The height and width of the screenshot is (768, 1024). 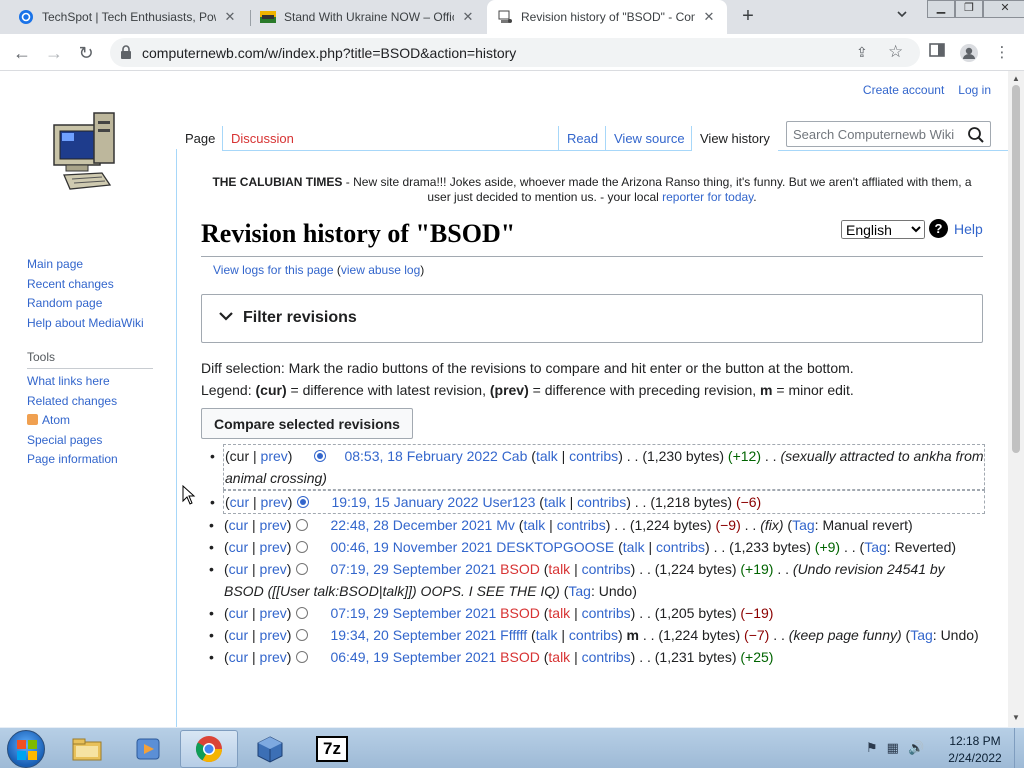 What do you see at coordinates (734, 138) in the screenshot?
I see `tab-view-history: View history` at bounding box center [734, 138].